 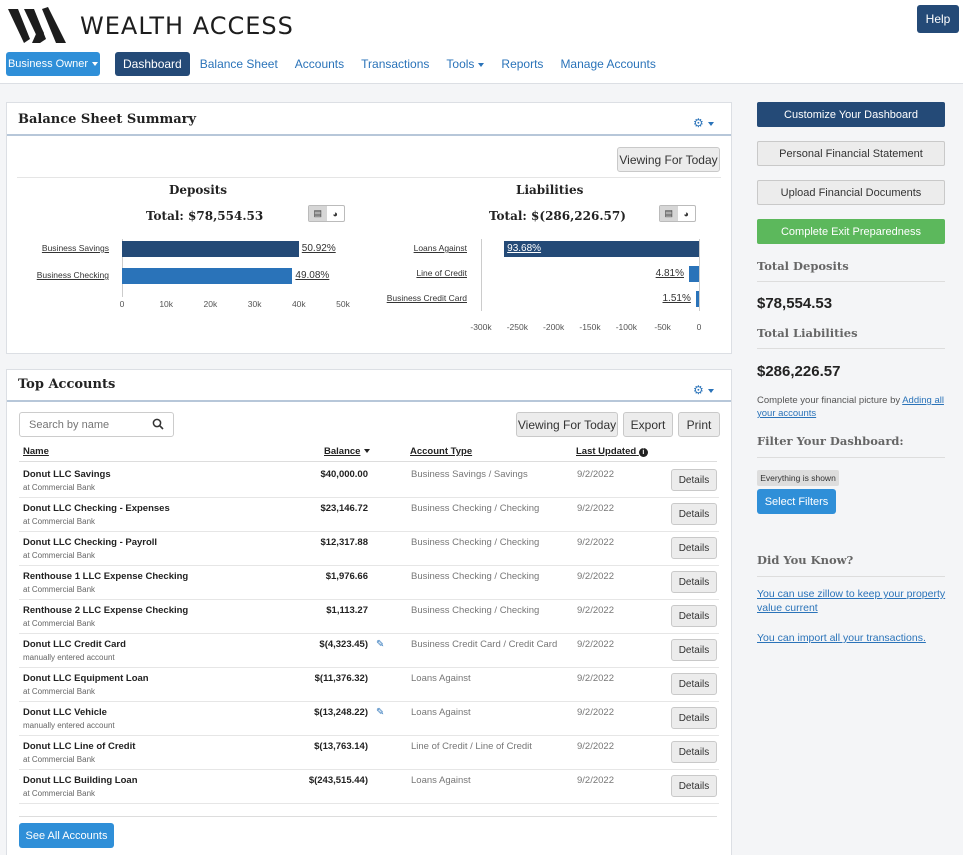 I want to click on deposits-view-toggle: ▤ ◕, so click(x=326, y=213).